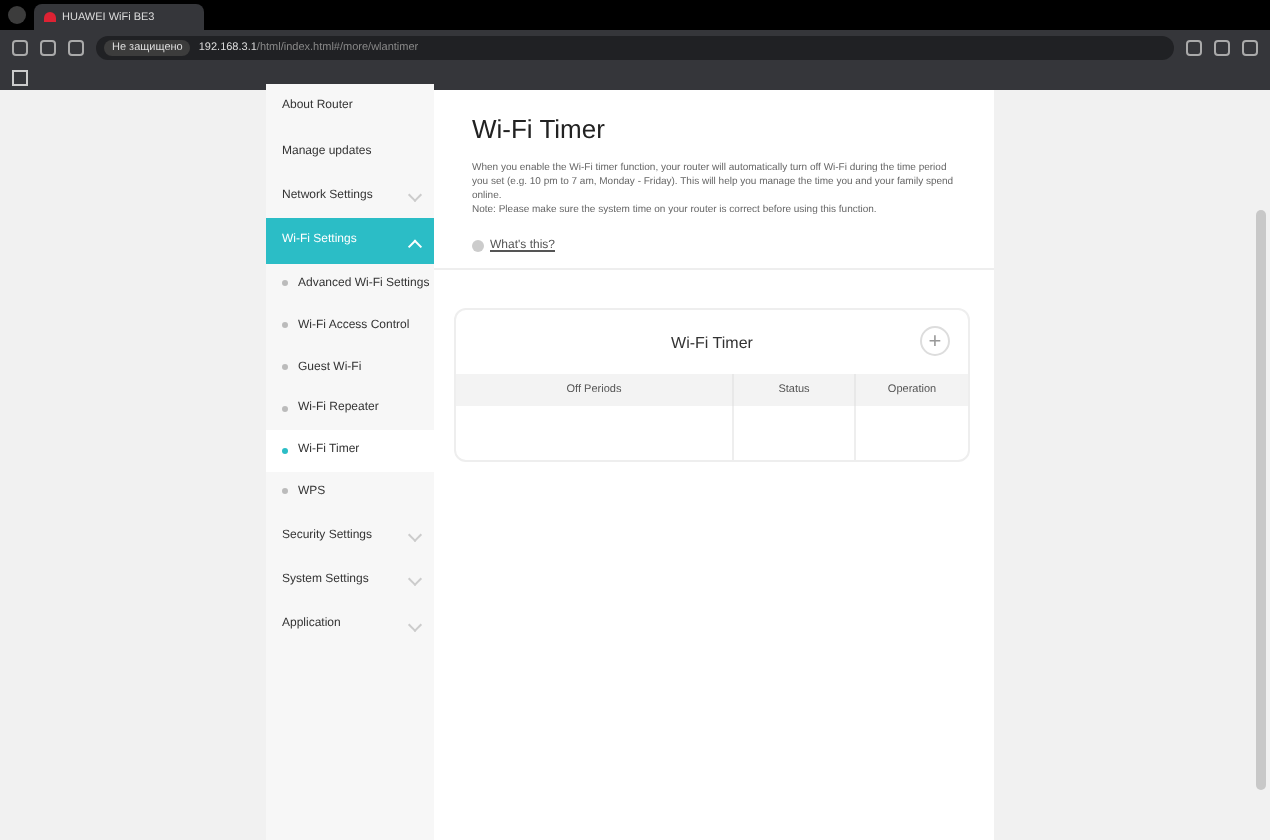  What do you see at coordinates (539, 129) in the screenshot?
I see `page-title: Wi-Fi Timer` at bounding box center [539, 129].